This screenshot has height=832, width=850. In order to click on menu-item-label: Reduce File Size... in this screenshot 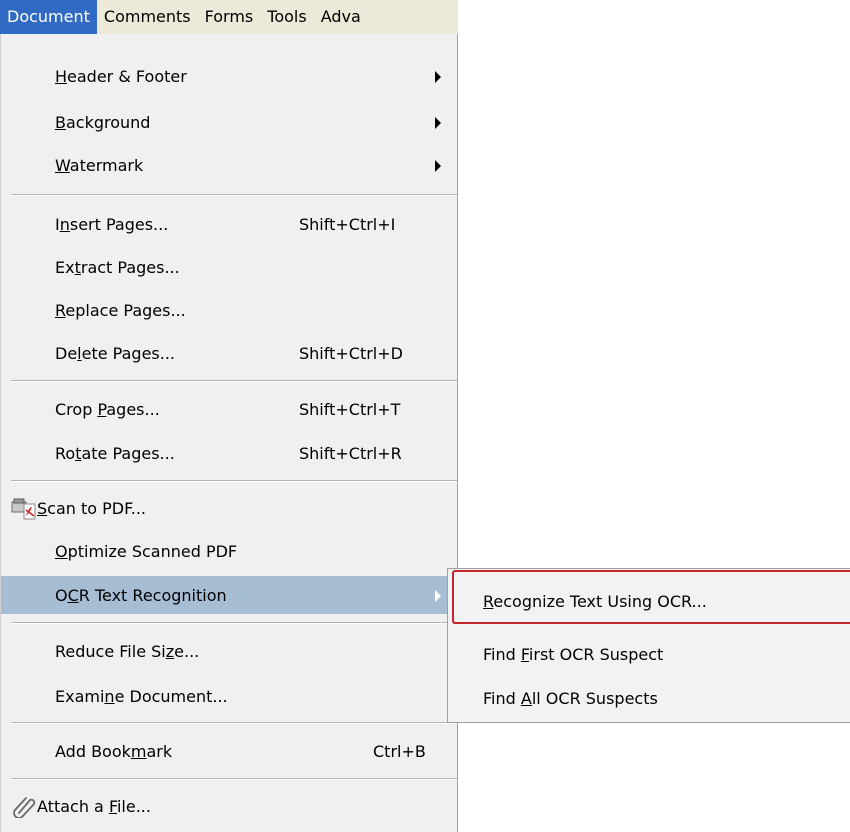, I will do `click(127, 651)`.